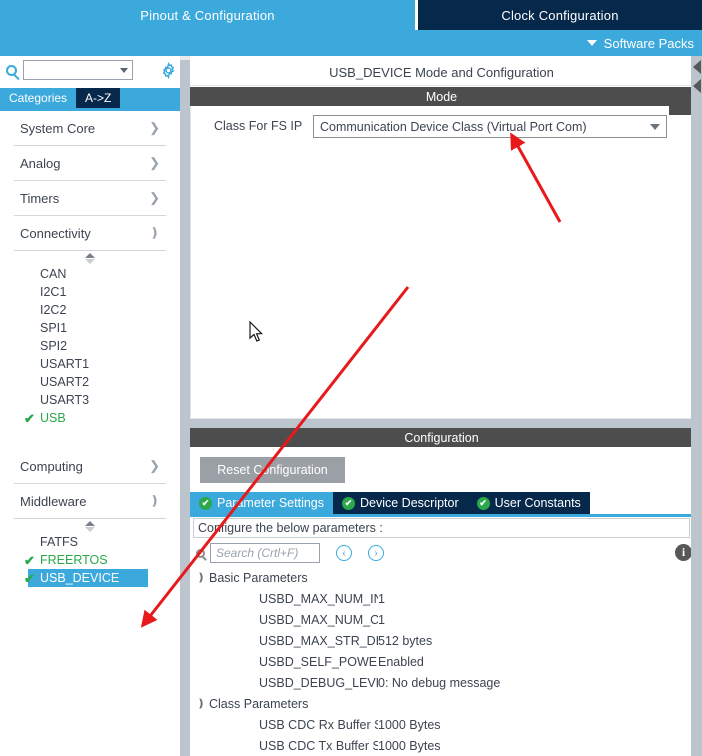 The height and width of the screenshot is (756, 702). Describe the element at coordinates (58, 128) in the screenshot. I see `sidebar-group-label: System Core` at that location.